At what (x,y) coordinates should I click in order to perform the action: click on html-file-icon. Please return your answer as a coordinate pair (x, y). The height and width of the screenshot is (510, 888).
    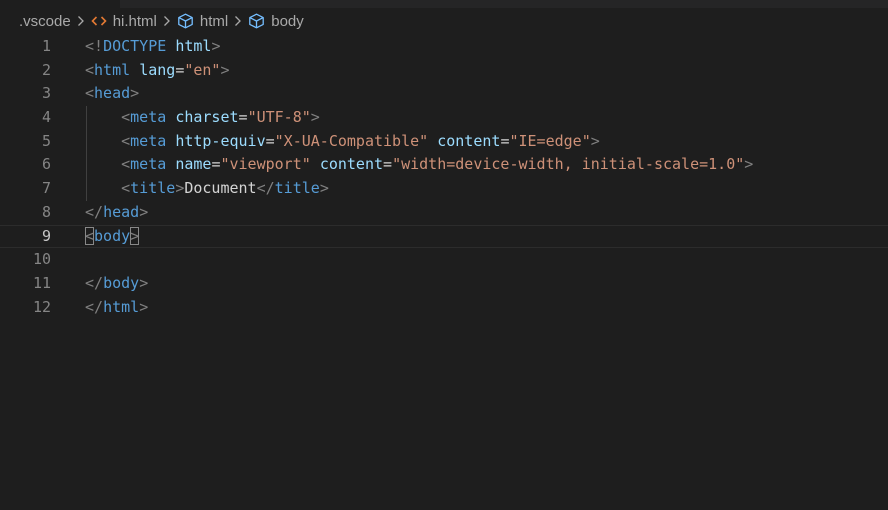
    Looking at the image, I should click on (99, 21).